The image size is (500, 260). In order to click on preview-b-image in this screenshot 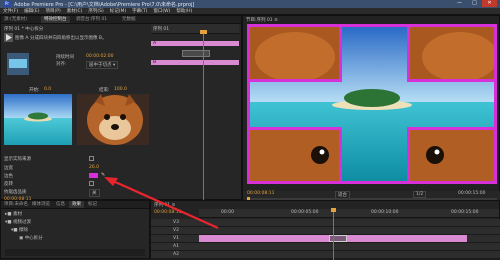, I will do `click(113, 119)`.